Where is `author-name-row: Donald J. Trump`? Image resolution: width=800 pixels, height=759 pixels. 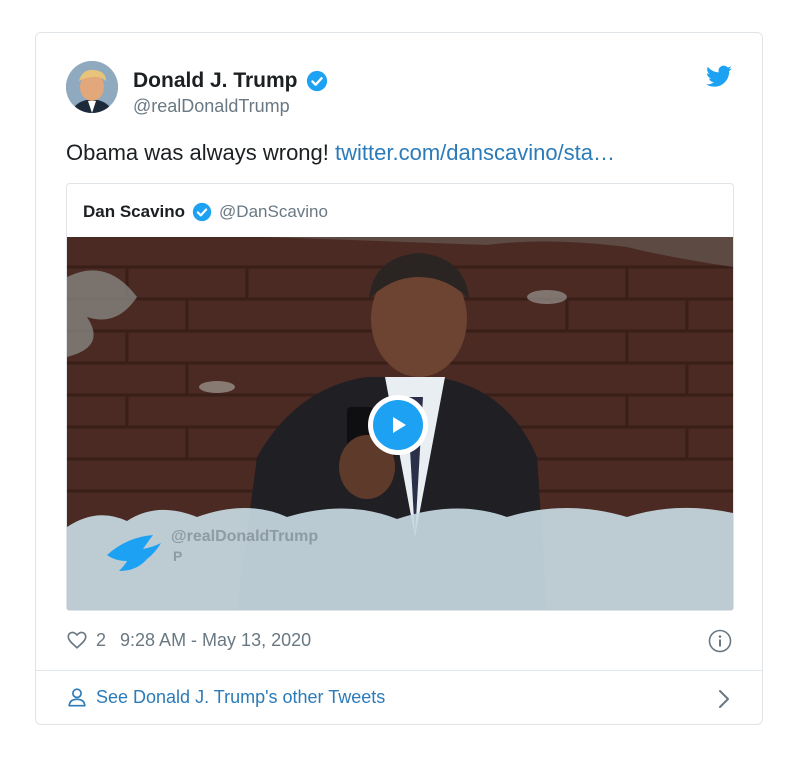 author-name-row: Donald J. Trump is located at coordinates (230, 81).